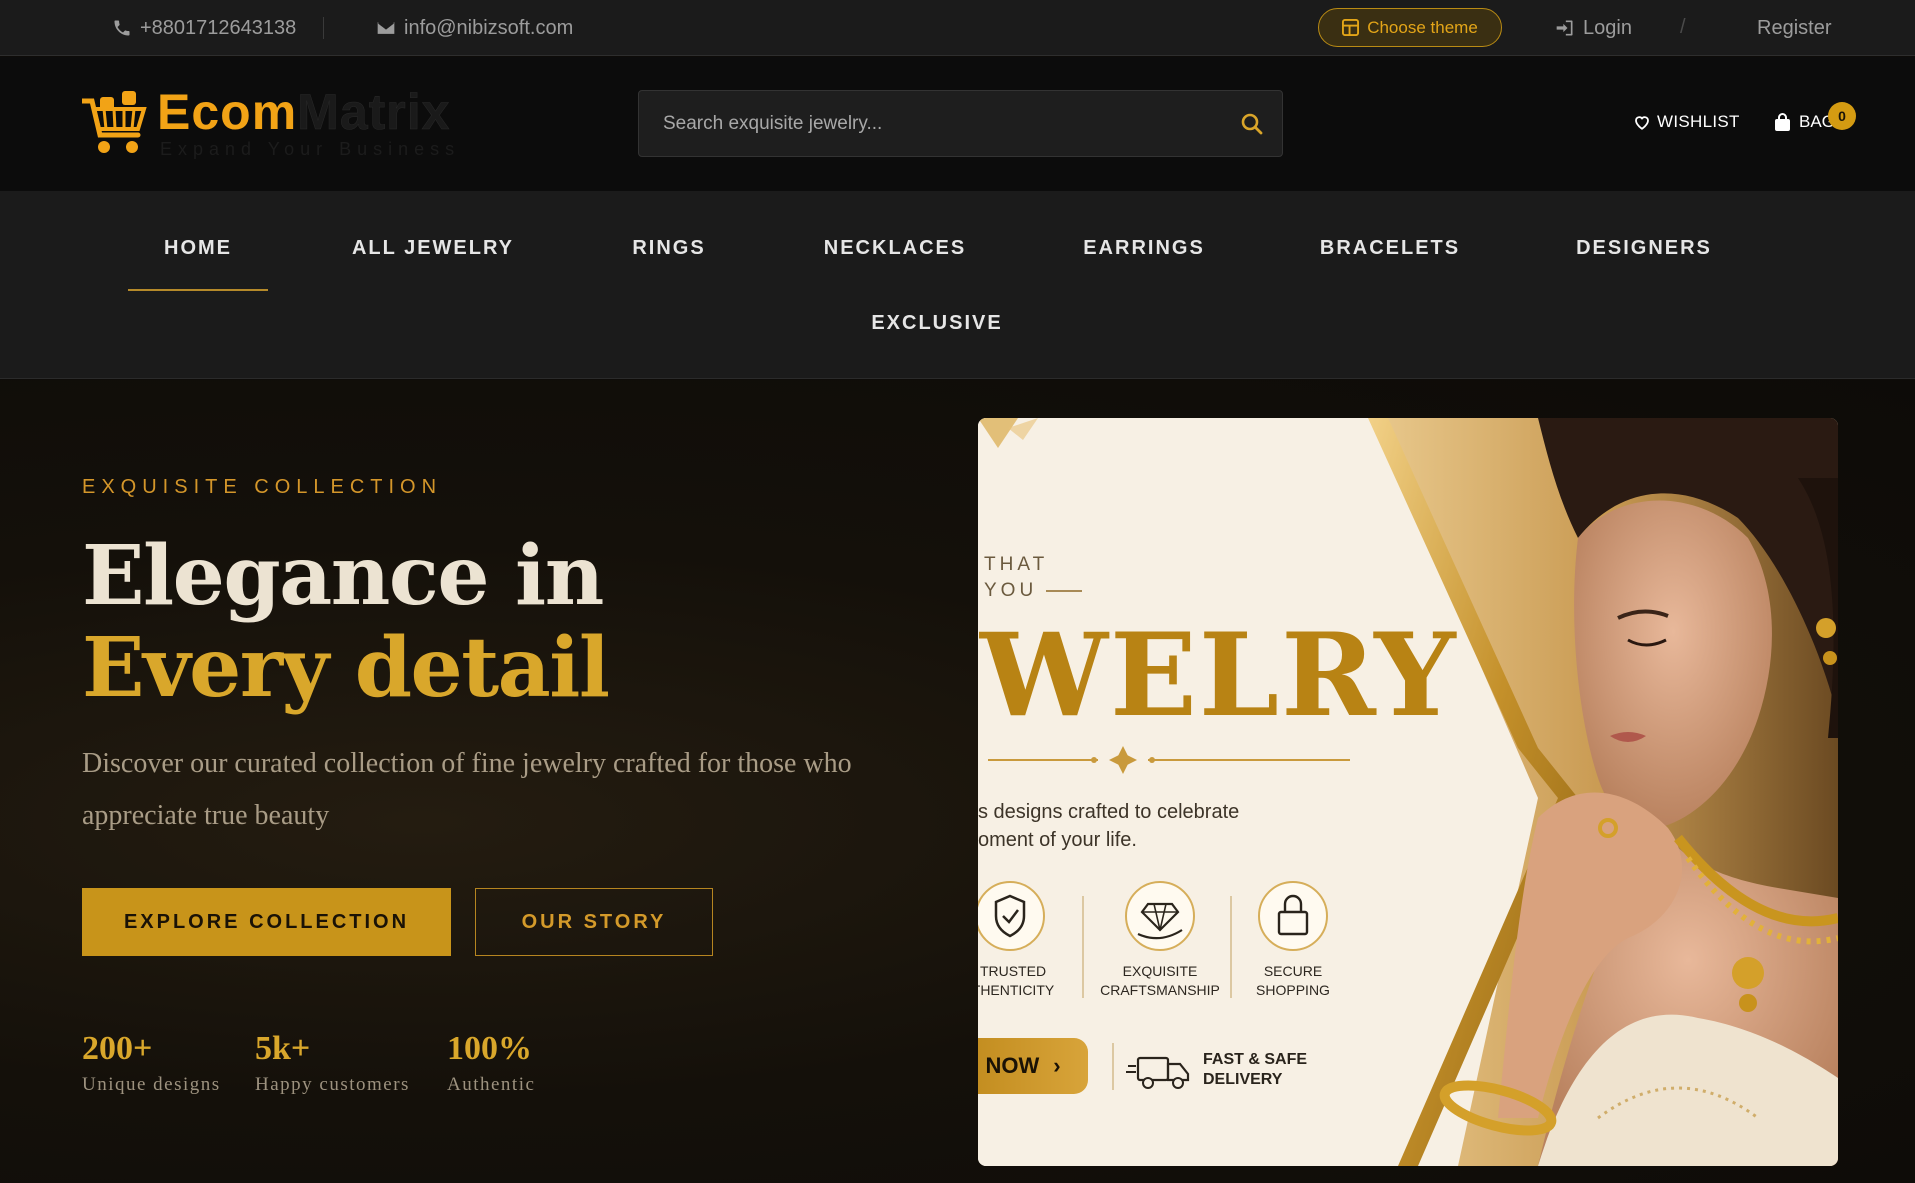 The image size is (1915, 1183). What do you see at coordinates (1390, 248) in the screenshot?
I see `nav-item-bracelets: BRACELETS` at bounding box center [1390, 248].